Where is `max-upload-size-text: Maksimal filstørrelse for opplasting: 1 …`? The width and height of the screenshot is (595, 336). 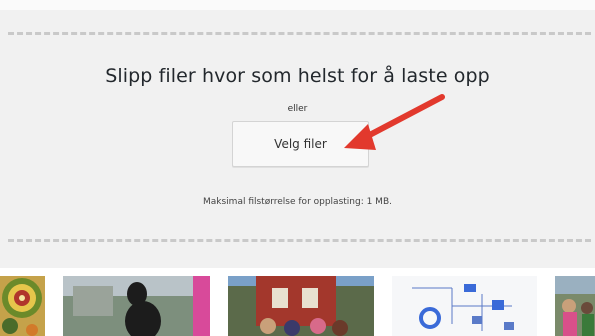 max-upload-size-text: Maksimal filstørrelse for opplasting: 1 … is located at coordinates (297, 202).